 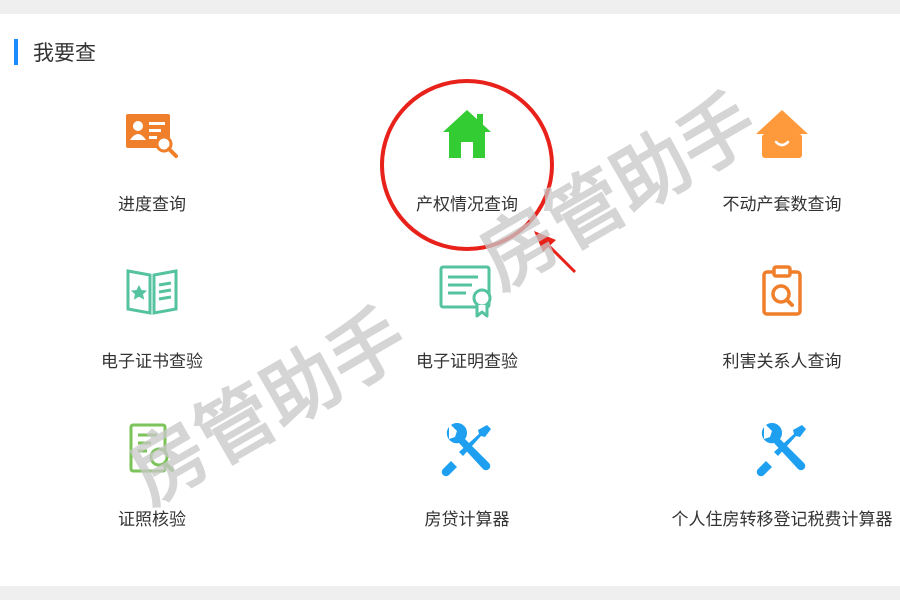 What do you see at coordinates (152, 449) in the screenshot?
I see `document-search-icon` at bounding box center [152, 449].